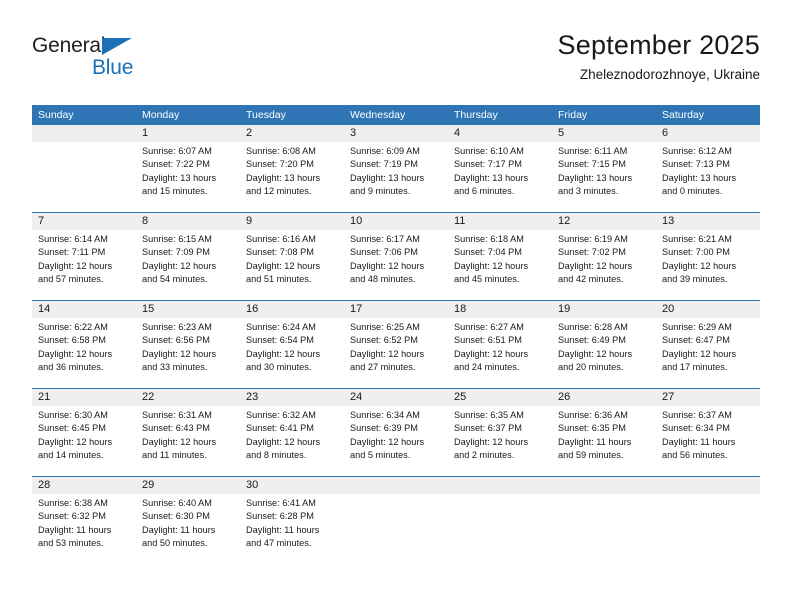 The image size is (792, 612). I want to click on day-detail-line: Sunrise: 6:17 AM, so click(385, 239).